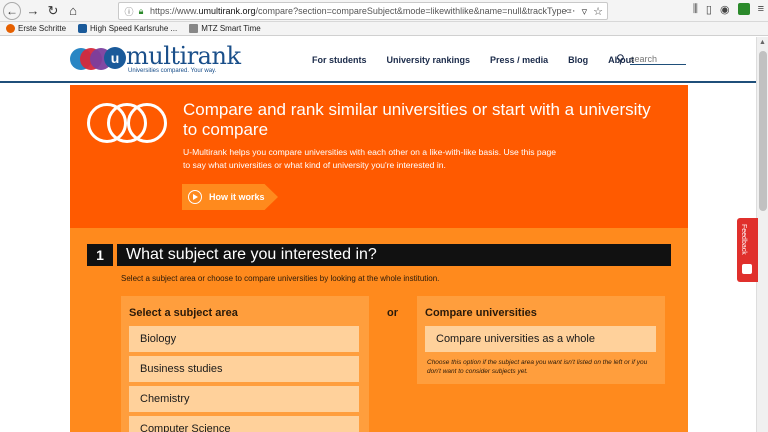 This screenshot has height=432, width=768. I want to click on extension-icon, so click(743, 9).